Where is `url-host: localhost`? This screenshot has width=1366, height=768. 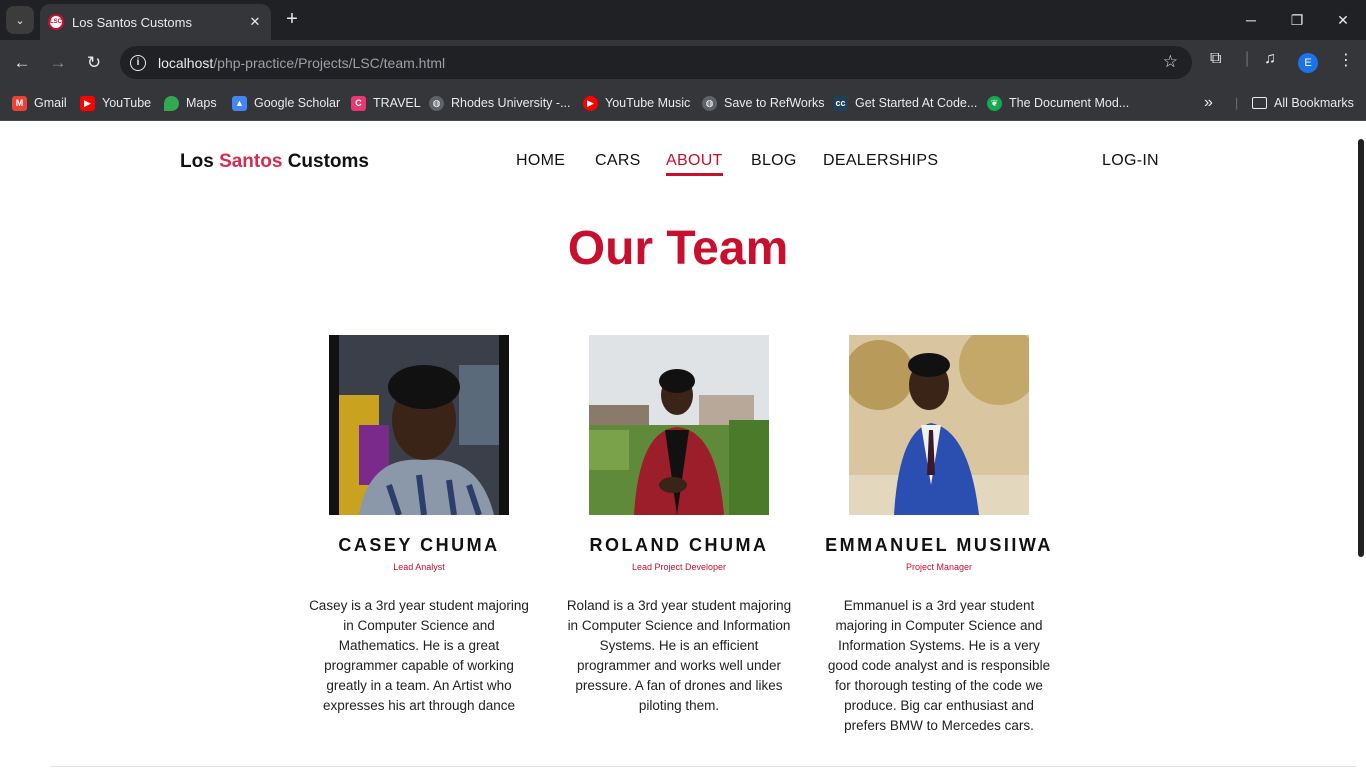 url-host: localhost is located at coordinates (186, 62).